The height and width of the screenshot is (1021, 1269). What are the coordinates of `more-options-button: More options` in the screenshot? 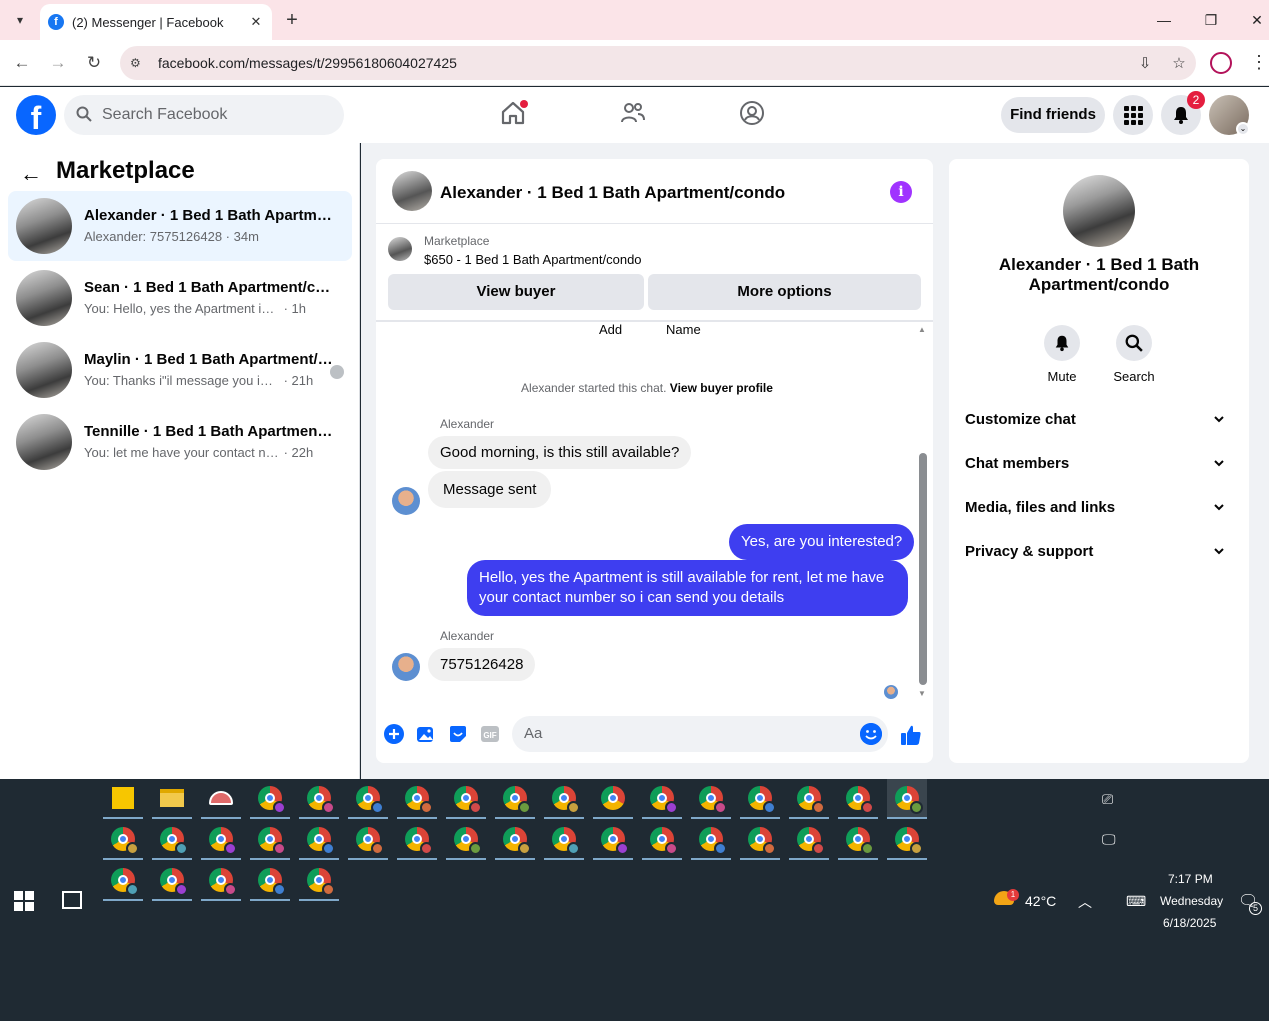 It's located at (784, 292).